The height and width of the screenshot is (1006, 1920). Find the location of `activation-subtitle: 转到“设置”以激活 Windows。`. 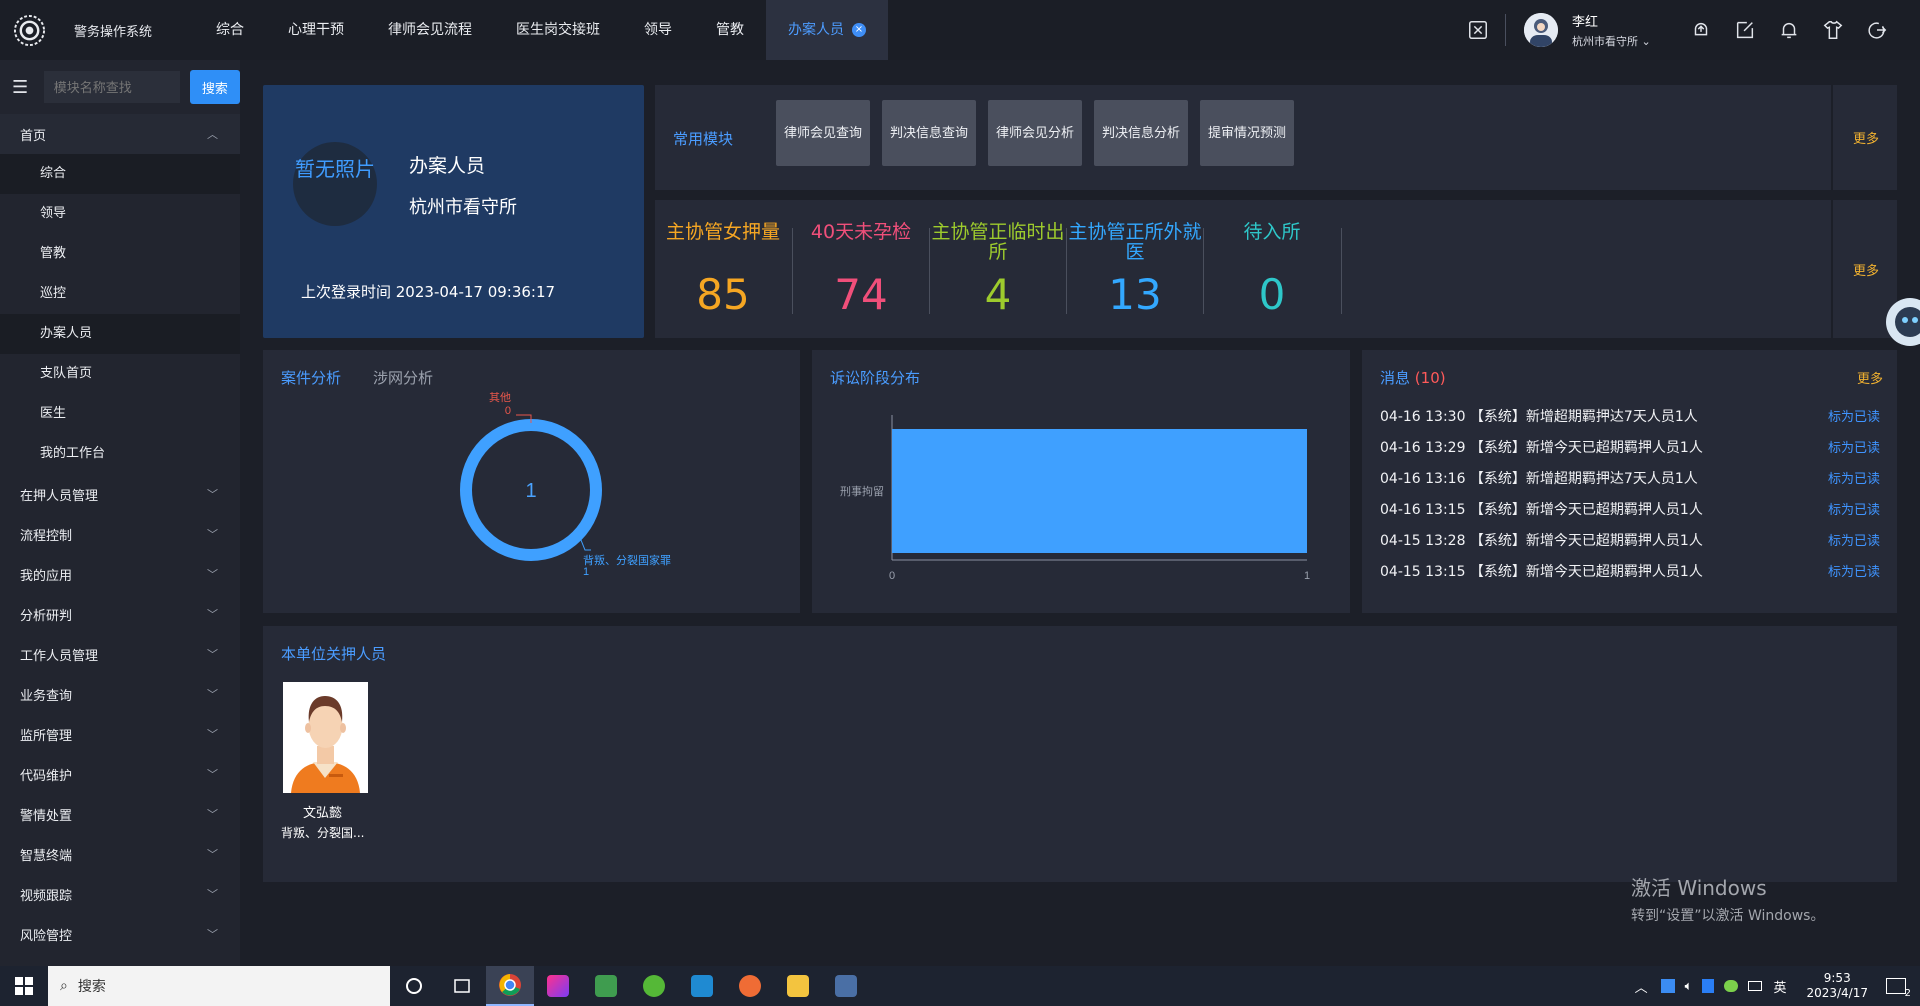

activation-subtitle: 转到“设置”以激活 Windows。 is located at coordinates (1728, 916).